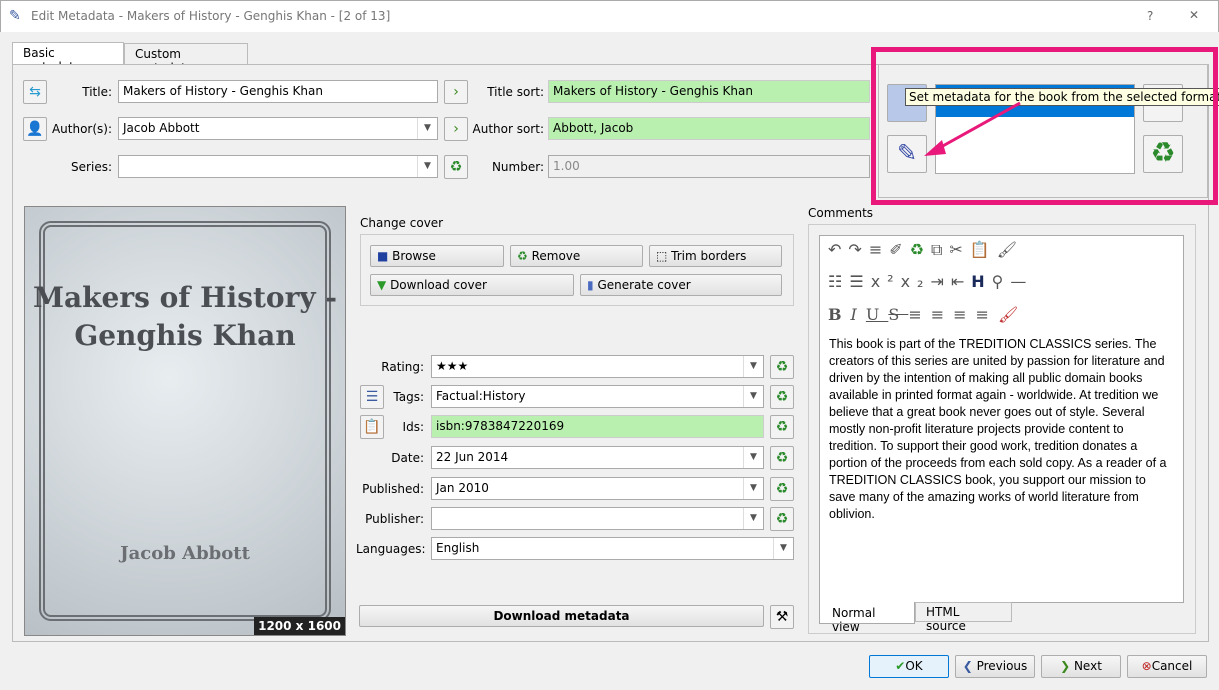 The image size is (1219, 690). Describe the element at coordinates (597, 457) in the screenshot. I see `date-input: 22 Jun 2014 ▼` at that location.